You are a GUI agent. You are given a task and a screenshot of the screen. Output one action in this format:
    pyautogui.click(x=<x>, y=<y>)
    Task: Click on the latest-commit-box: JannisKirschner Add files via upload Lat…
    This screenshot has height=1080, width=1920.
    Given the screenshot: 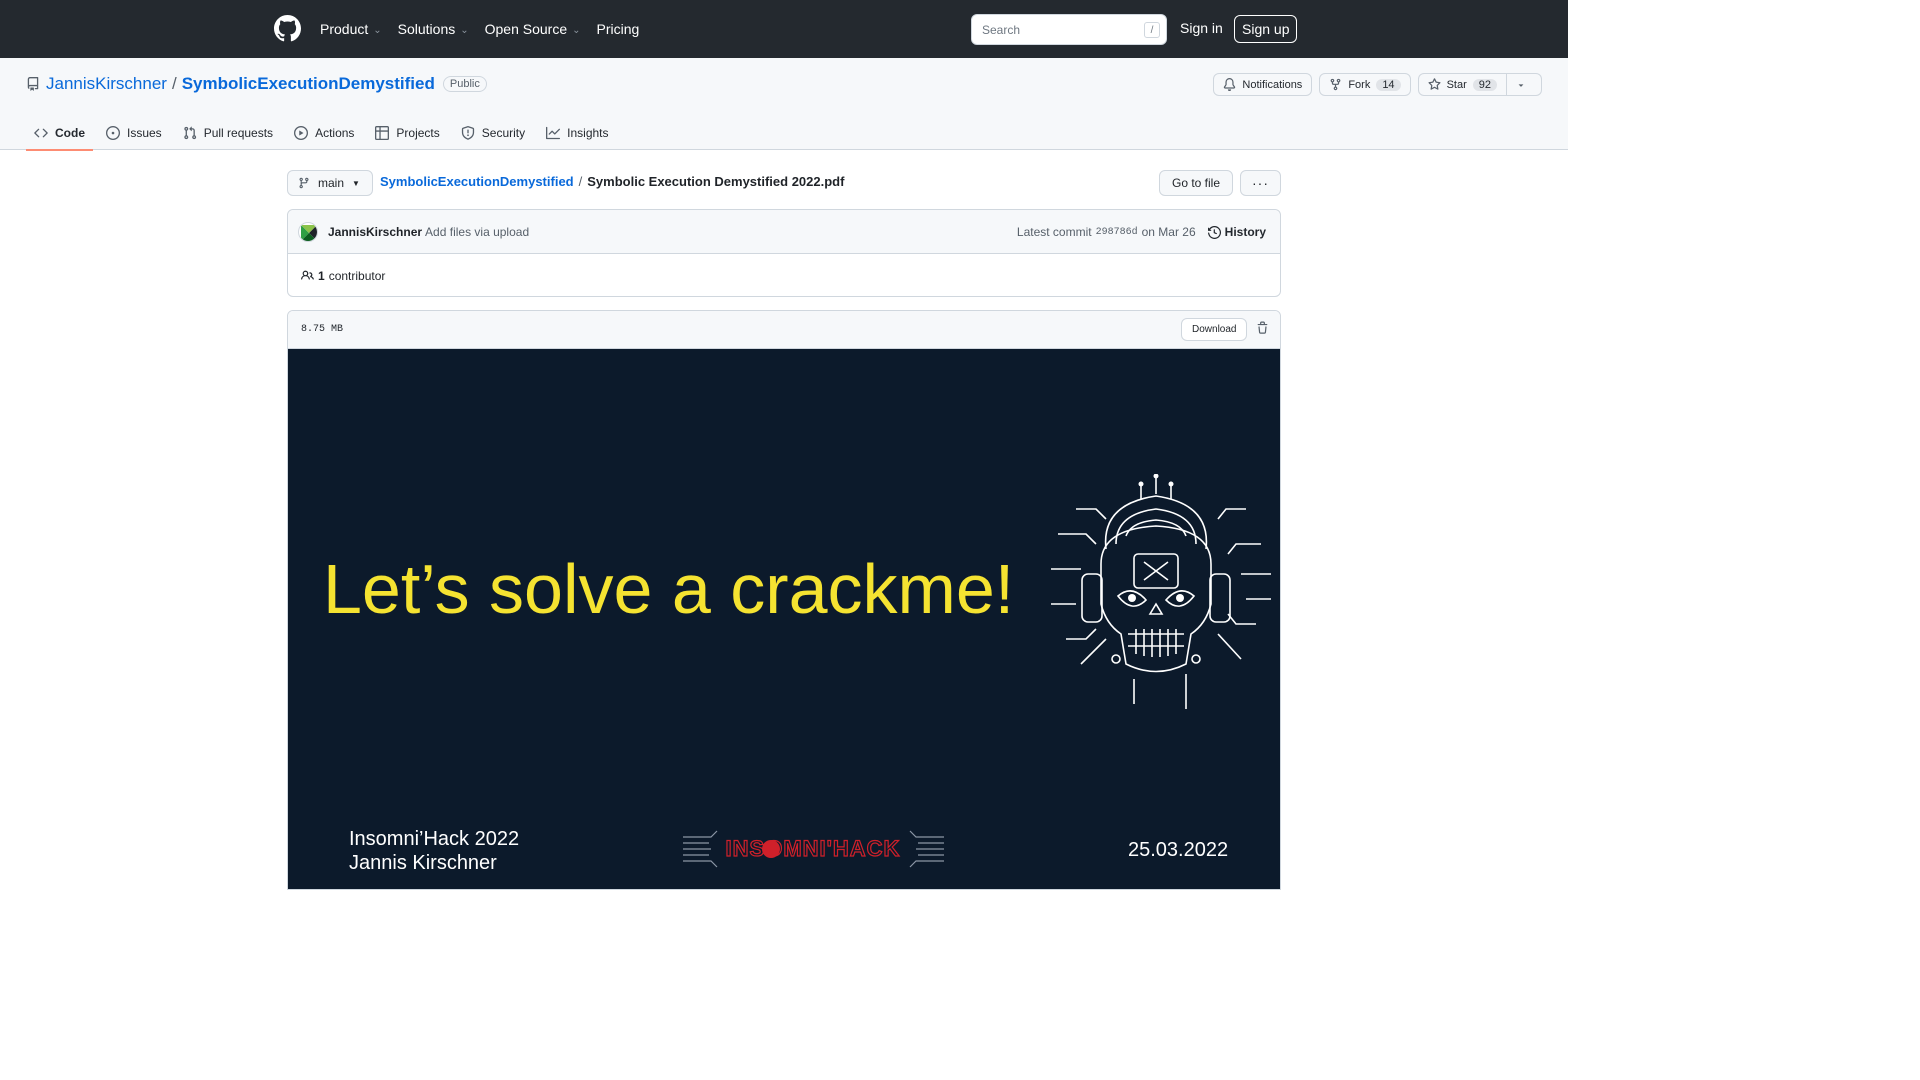 What is the action you would take?
    pyautogui.click(x=784, y=253)
    